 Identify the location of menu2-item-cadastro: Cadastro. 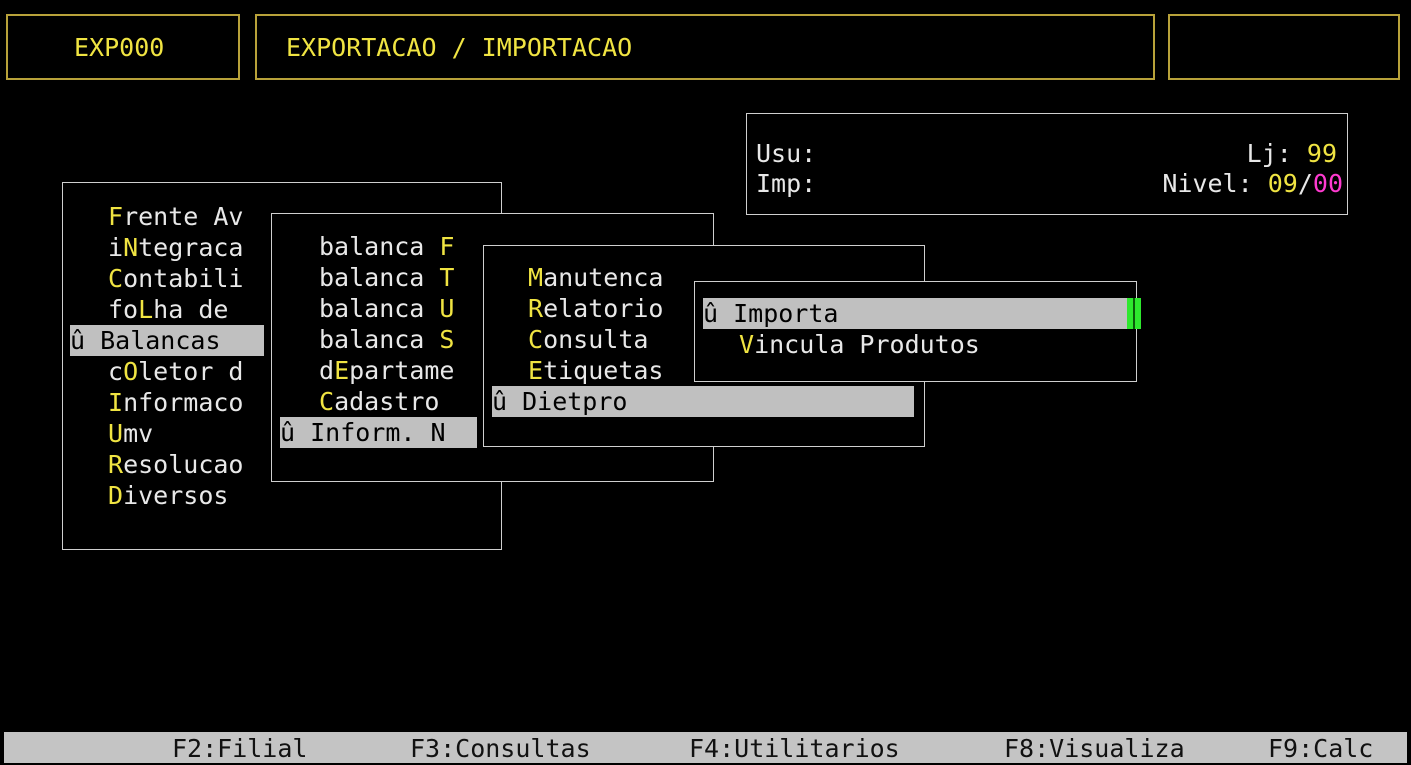
(379, 401).